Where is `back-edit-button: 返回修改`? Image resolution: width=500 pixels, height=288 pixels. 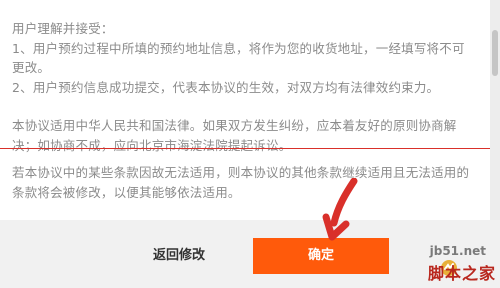 back-edit-button: 返回修改 is located at coordinates (179, 256).